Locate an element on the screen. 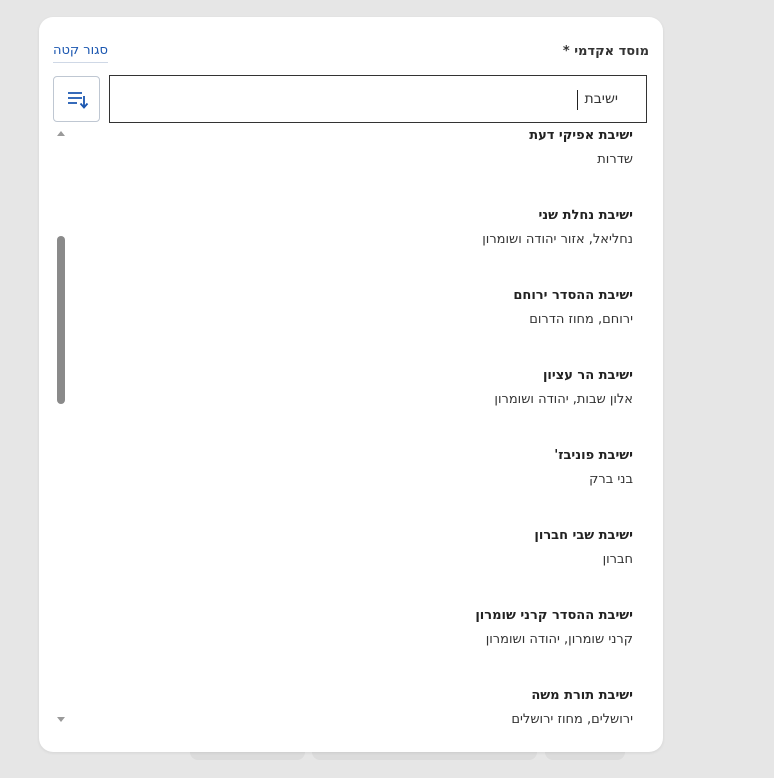  item-name: ישיבת תורת משה is located at coordinates (582, 695).